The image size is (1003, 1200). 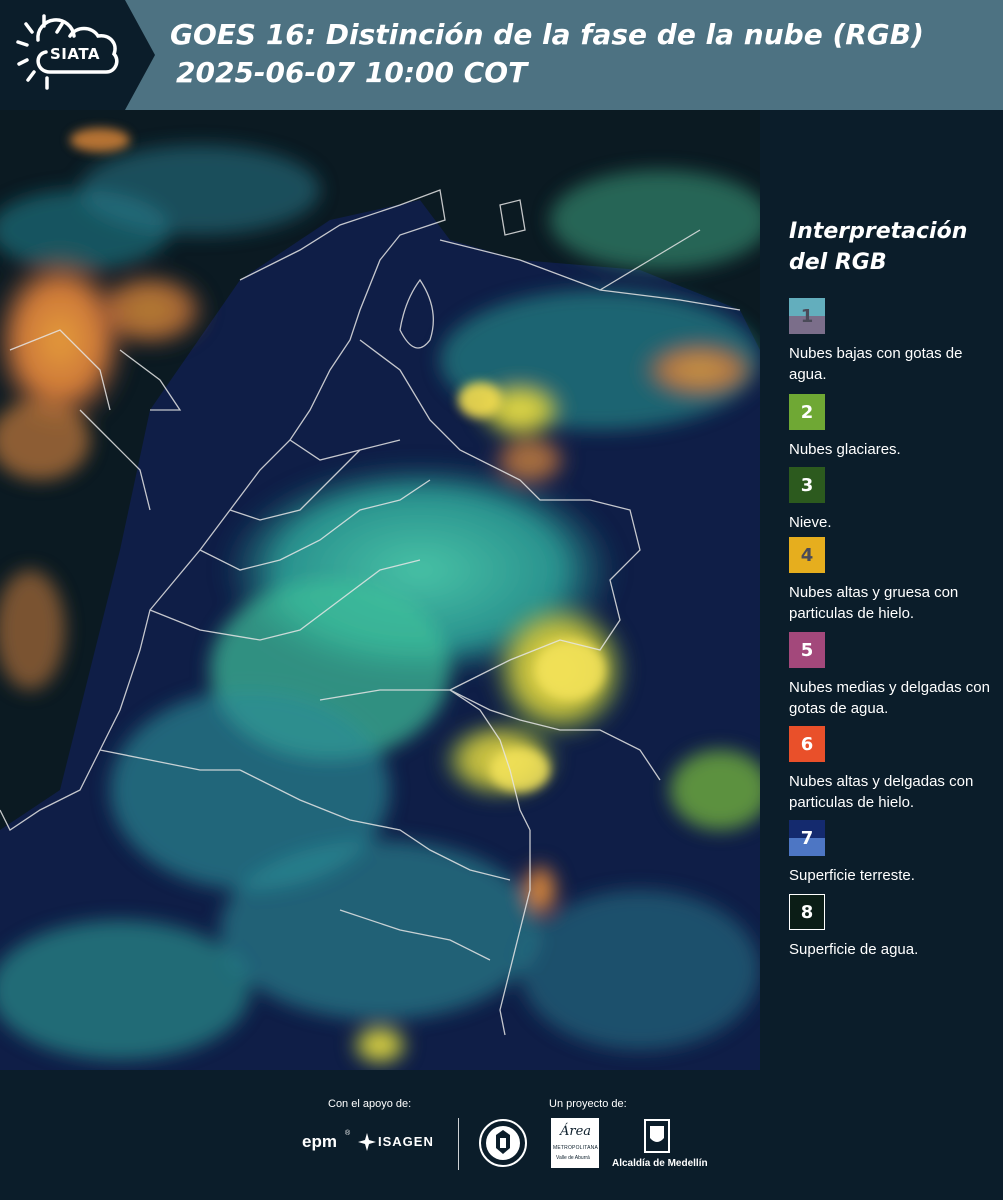 I want to click on support-caption: Con el apoyo de:, so click(x=370, y=1104).